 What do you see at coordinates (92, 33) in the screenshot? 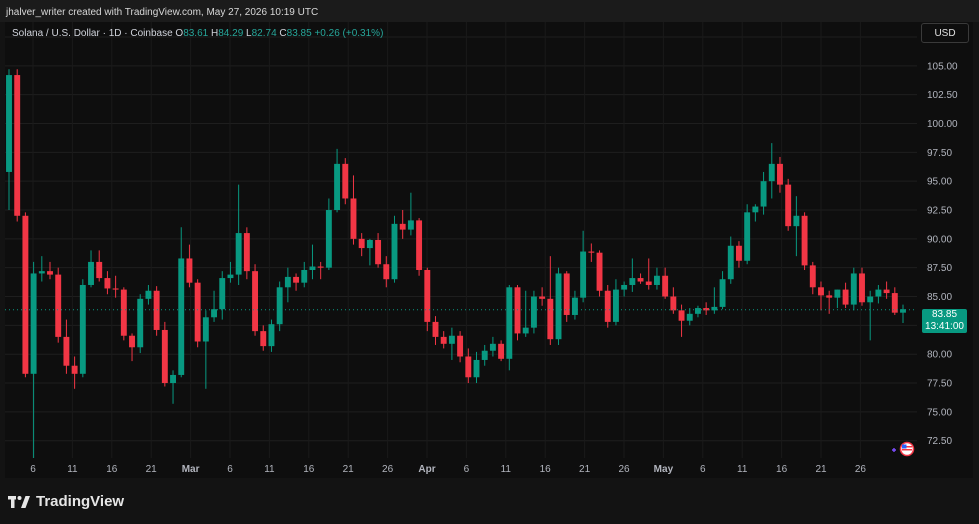
I see `symbol-name: Solana / U.S. Dollar · 1D · Coinbase` at bounding box center [92, 33].